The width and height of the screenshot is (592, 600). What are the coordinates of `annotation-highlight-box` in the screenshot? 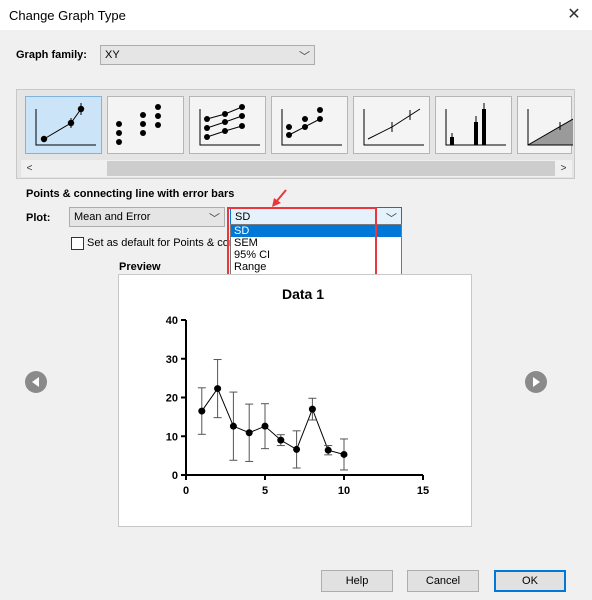 It's located at (302, 245).